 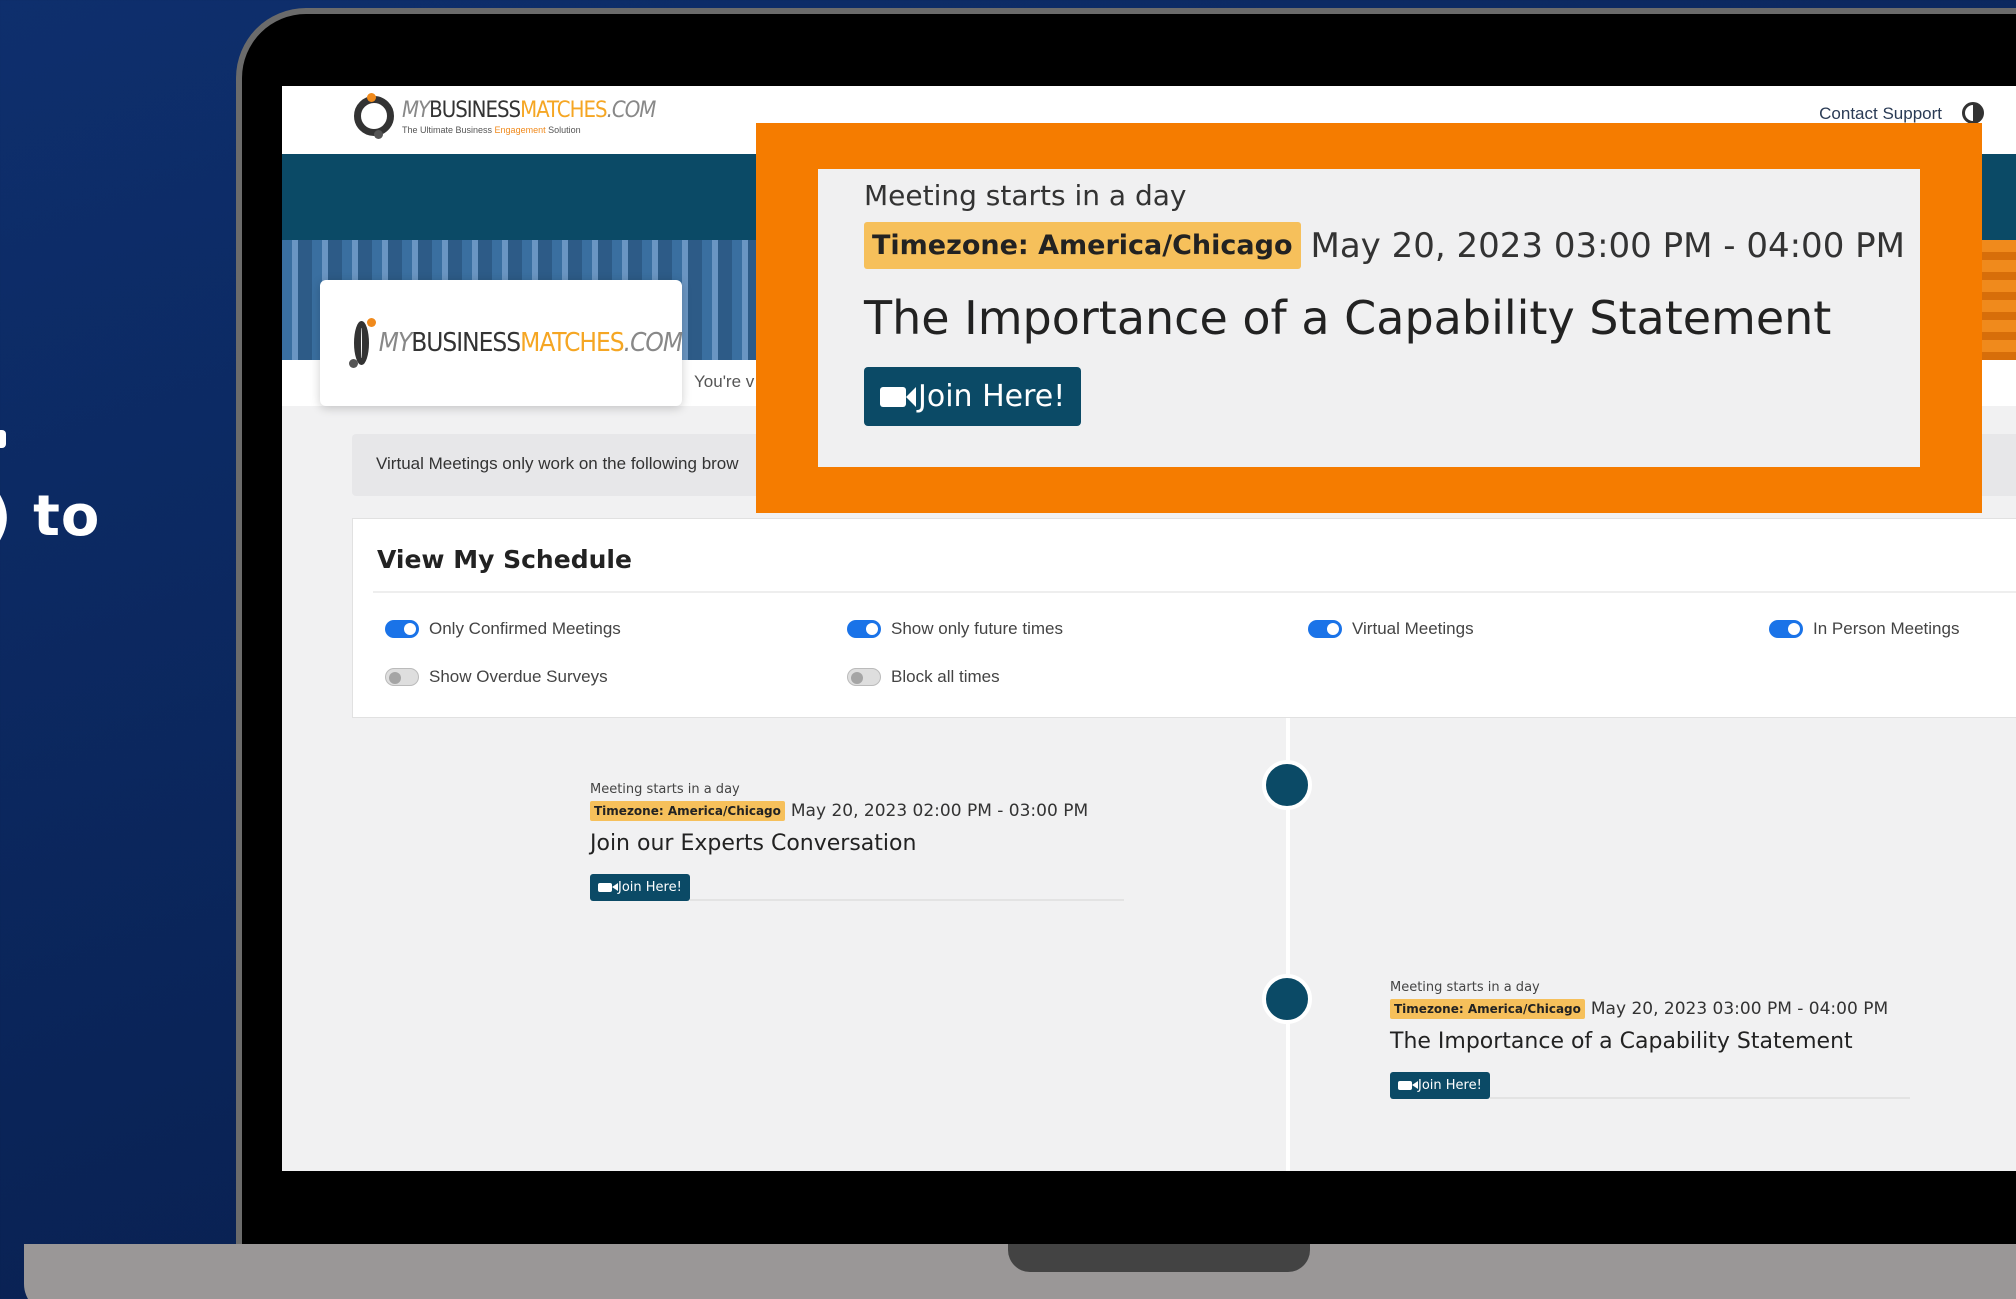 What do you see at coordinates (50, 516) in the screenshot?
I see `side-caption: ) to` at bounding box center [50, 516].